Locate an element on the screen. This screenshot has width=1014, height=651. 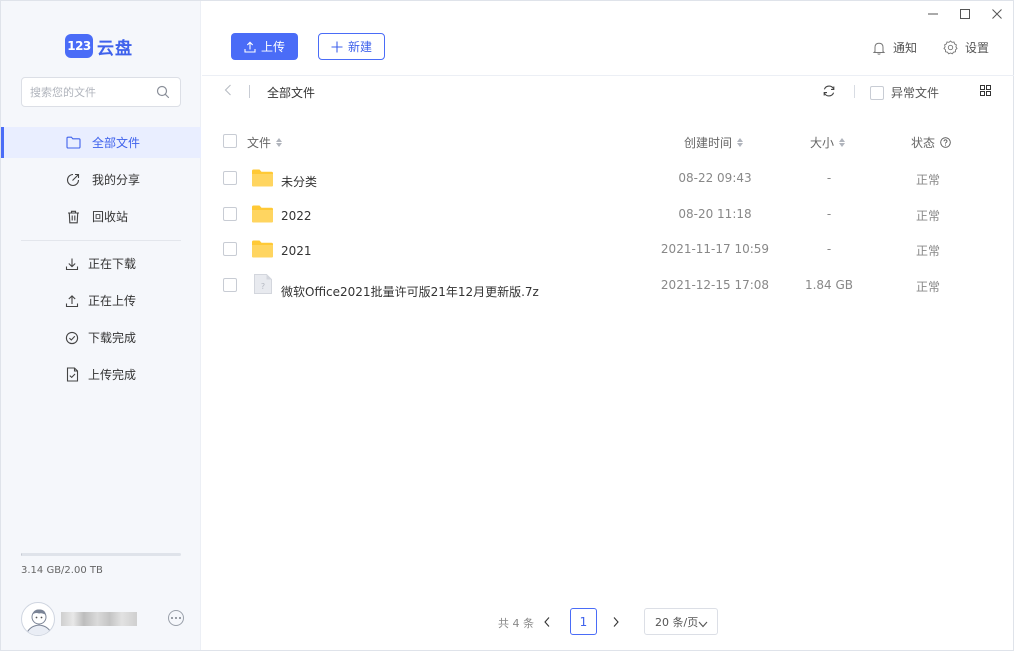
grid-view-icon is located at coordinates (985, 92).